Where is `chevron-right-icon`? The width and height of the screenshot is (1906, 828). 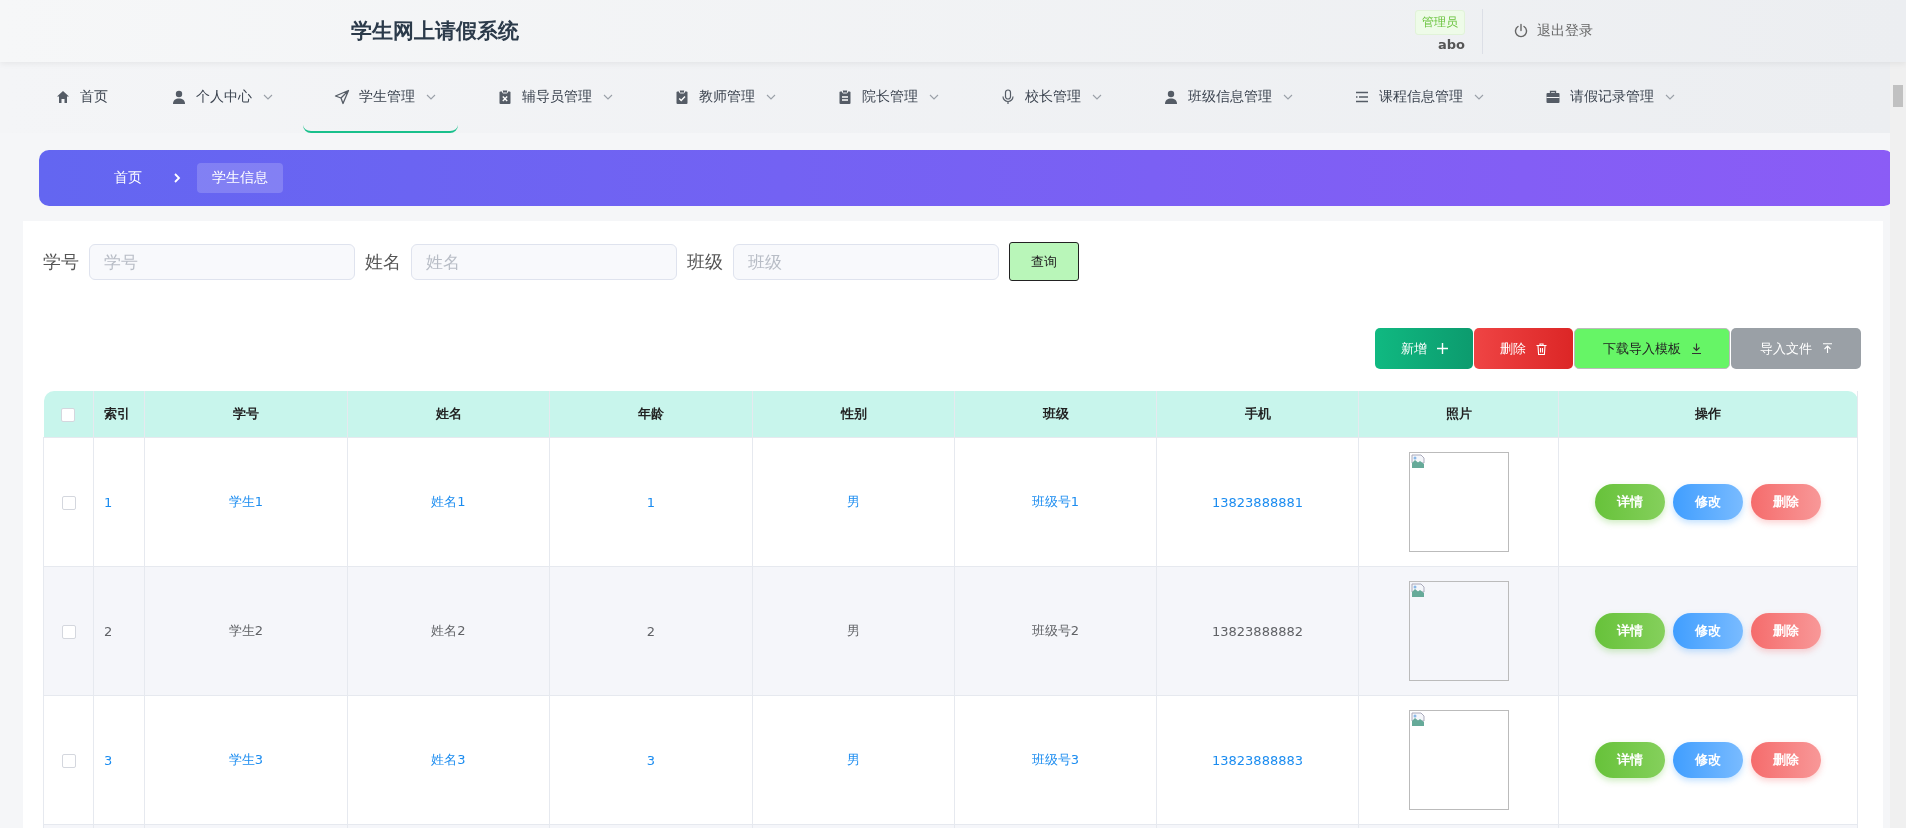 chevron-right-icon is located at coordinates (177, 178).